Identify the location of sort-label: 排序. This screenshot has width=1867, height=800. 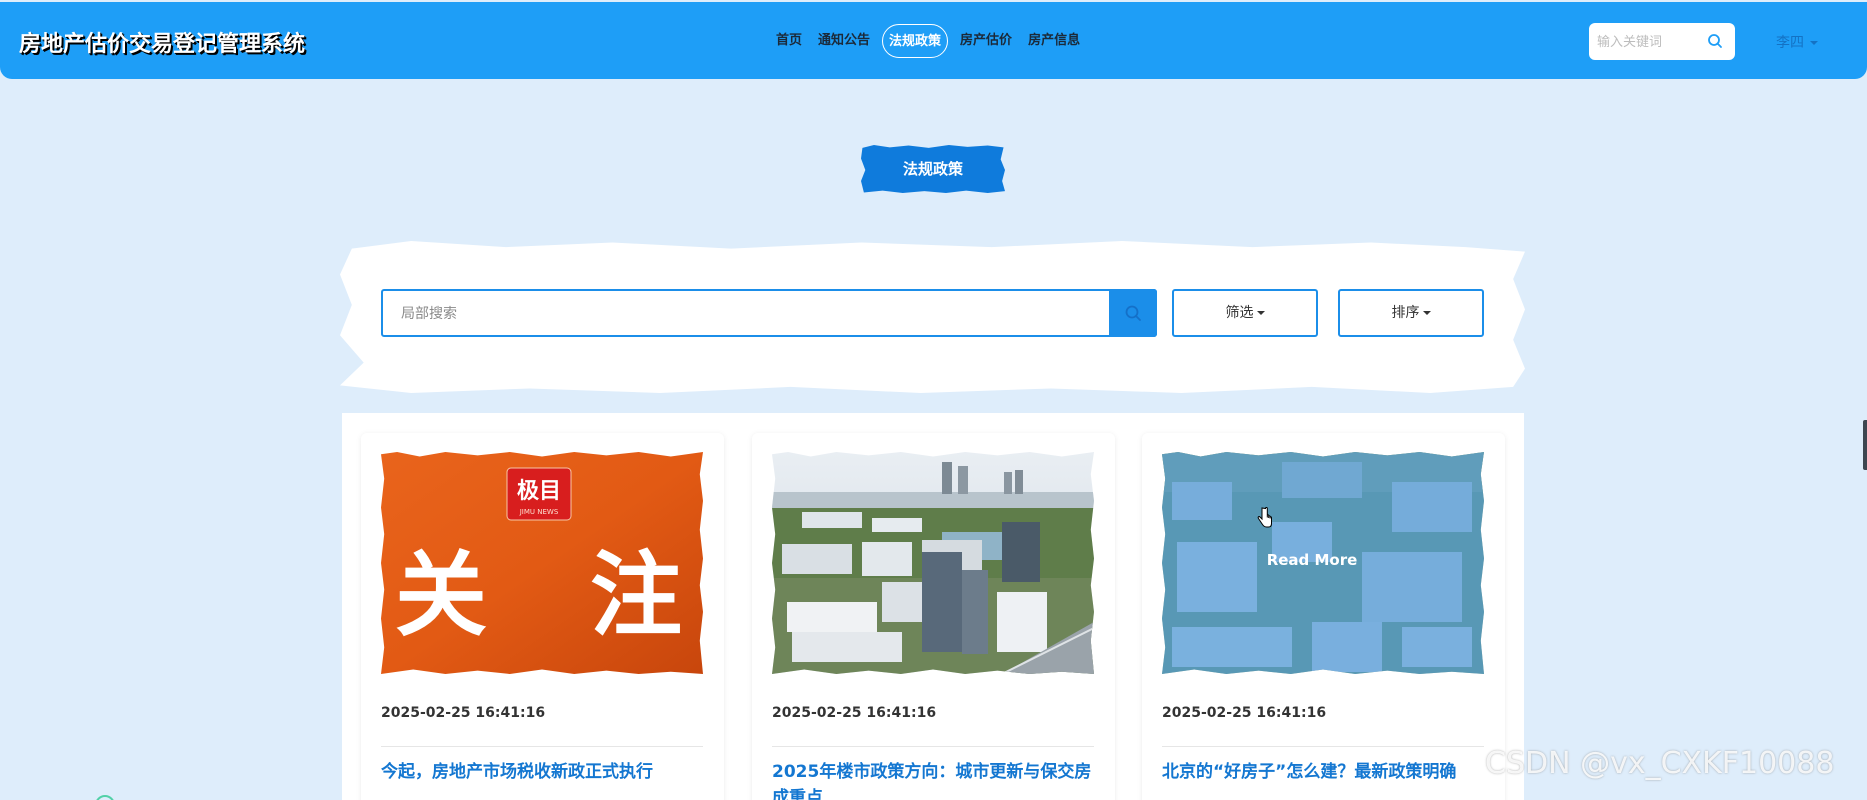
(1405, 313).